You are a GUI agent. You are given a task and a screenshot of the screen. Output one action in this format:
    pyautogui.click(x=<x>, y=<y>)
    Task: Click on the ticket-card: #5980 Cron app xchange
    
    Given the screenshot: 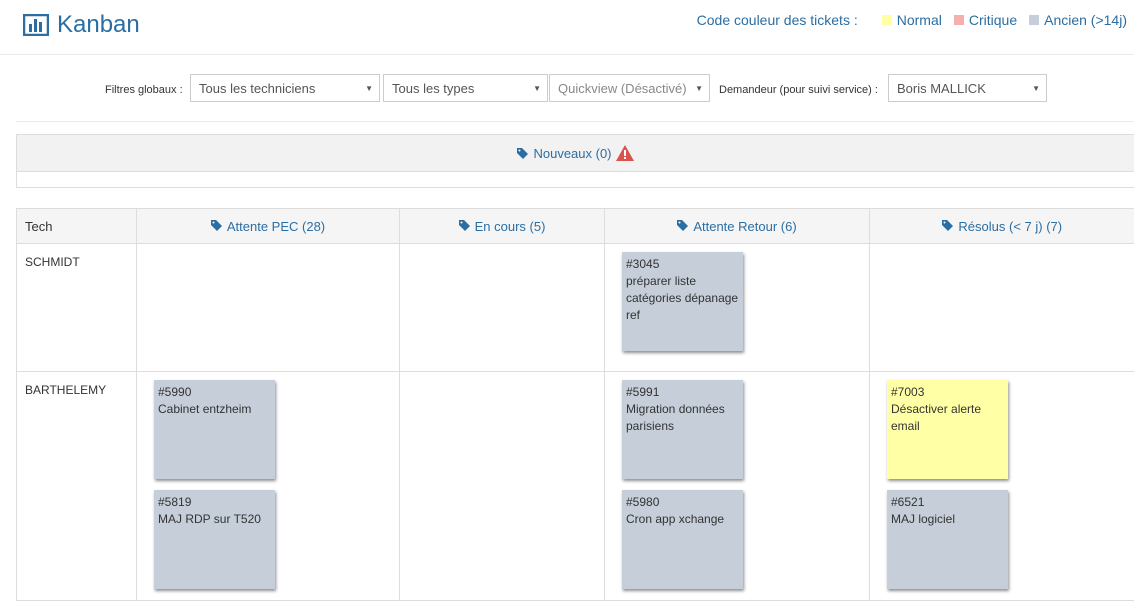 What is the action you would take?
    pyautogui.click(x=682, y=539)
    